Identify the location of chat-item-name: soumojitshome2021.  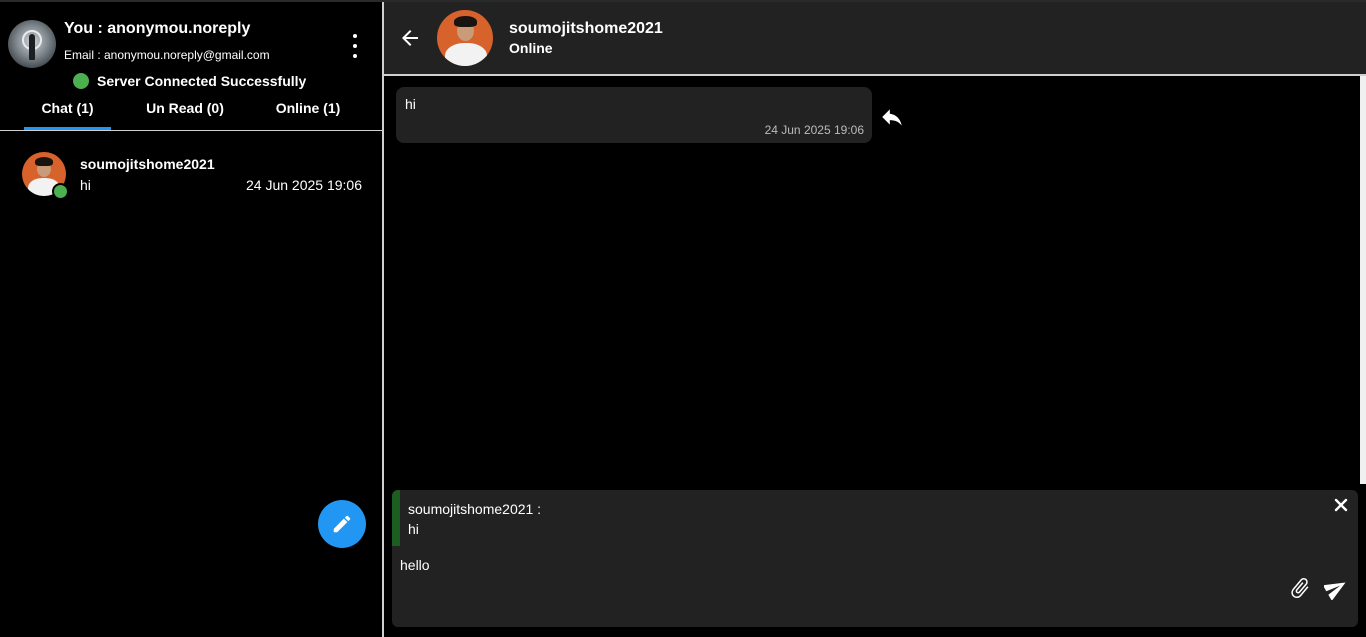
(147, 164).